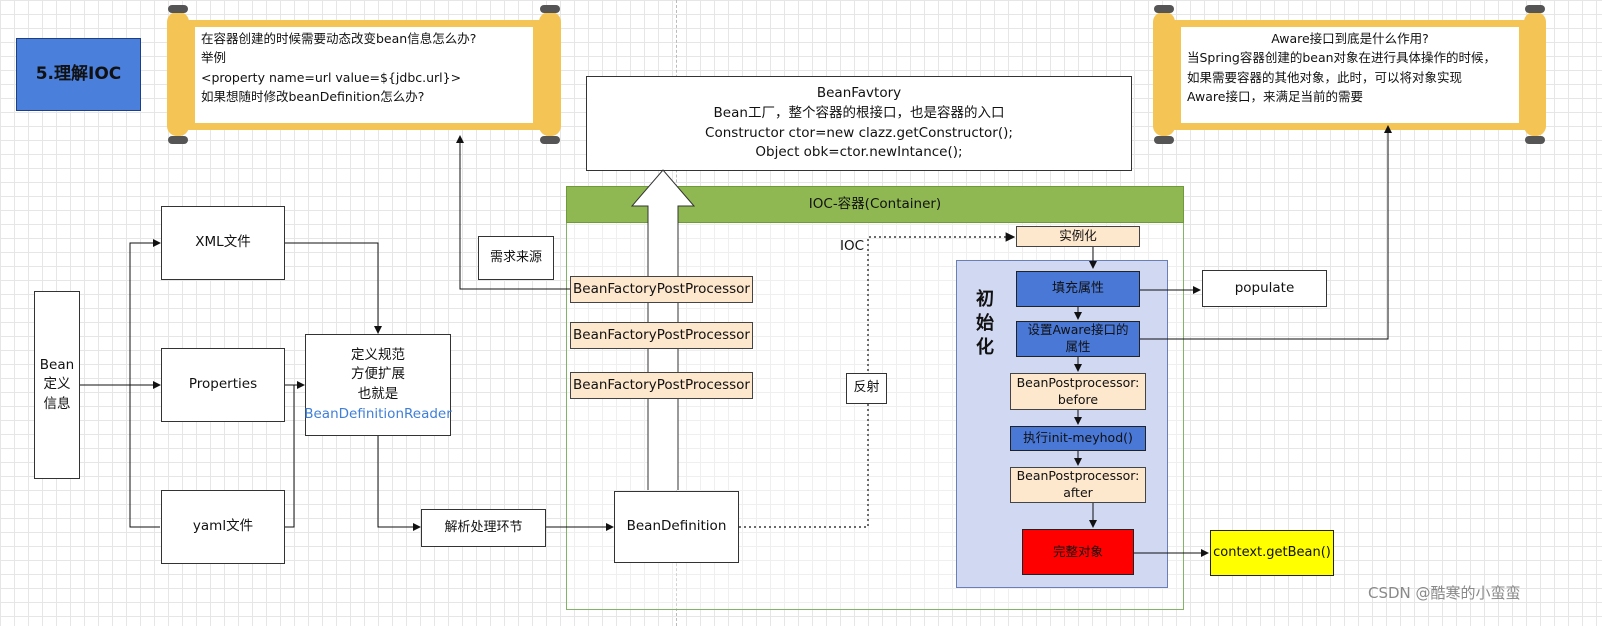  Describe the element at coordinates (223, 385) in the screenshot. I see `properties-box: Properties` at that location.